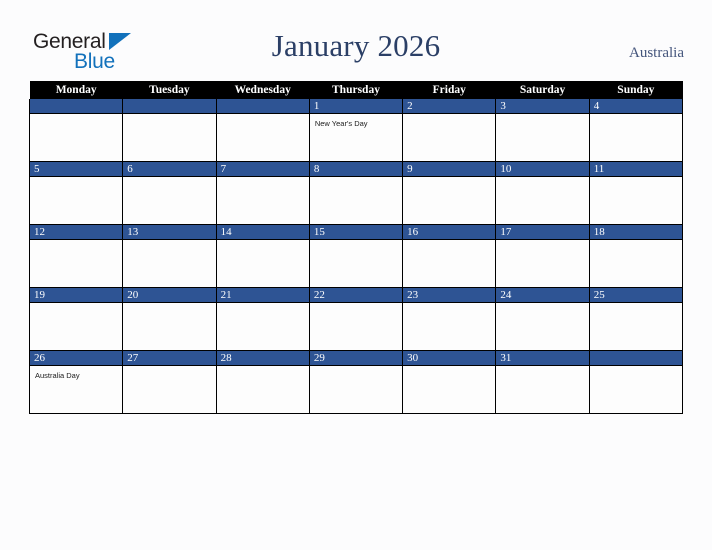 This screenshot has height=550, width=712. Describe the element at coordinates (76, 90) in the screenshot. I see `weekday-header-monday: Monday` at that location.